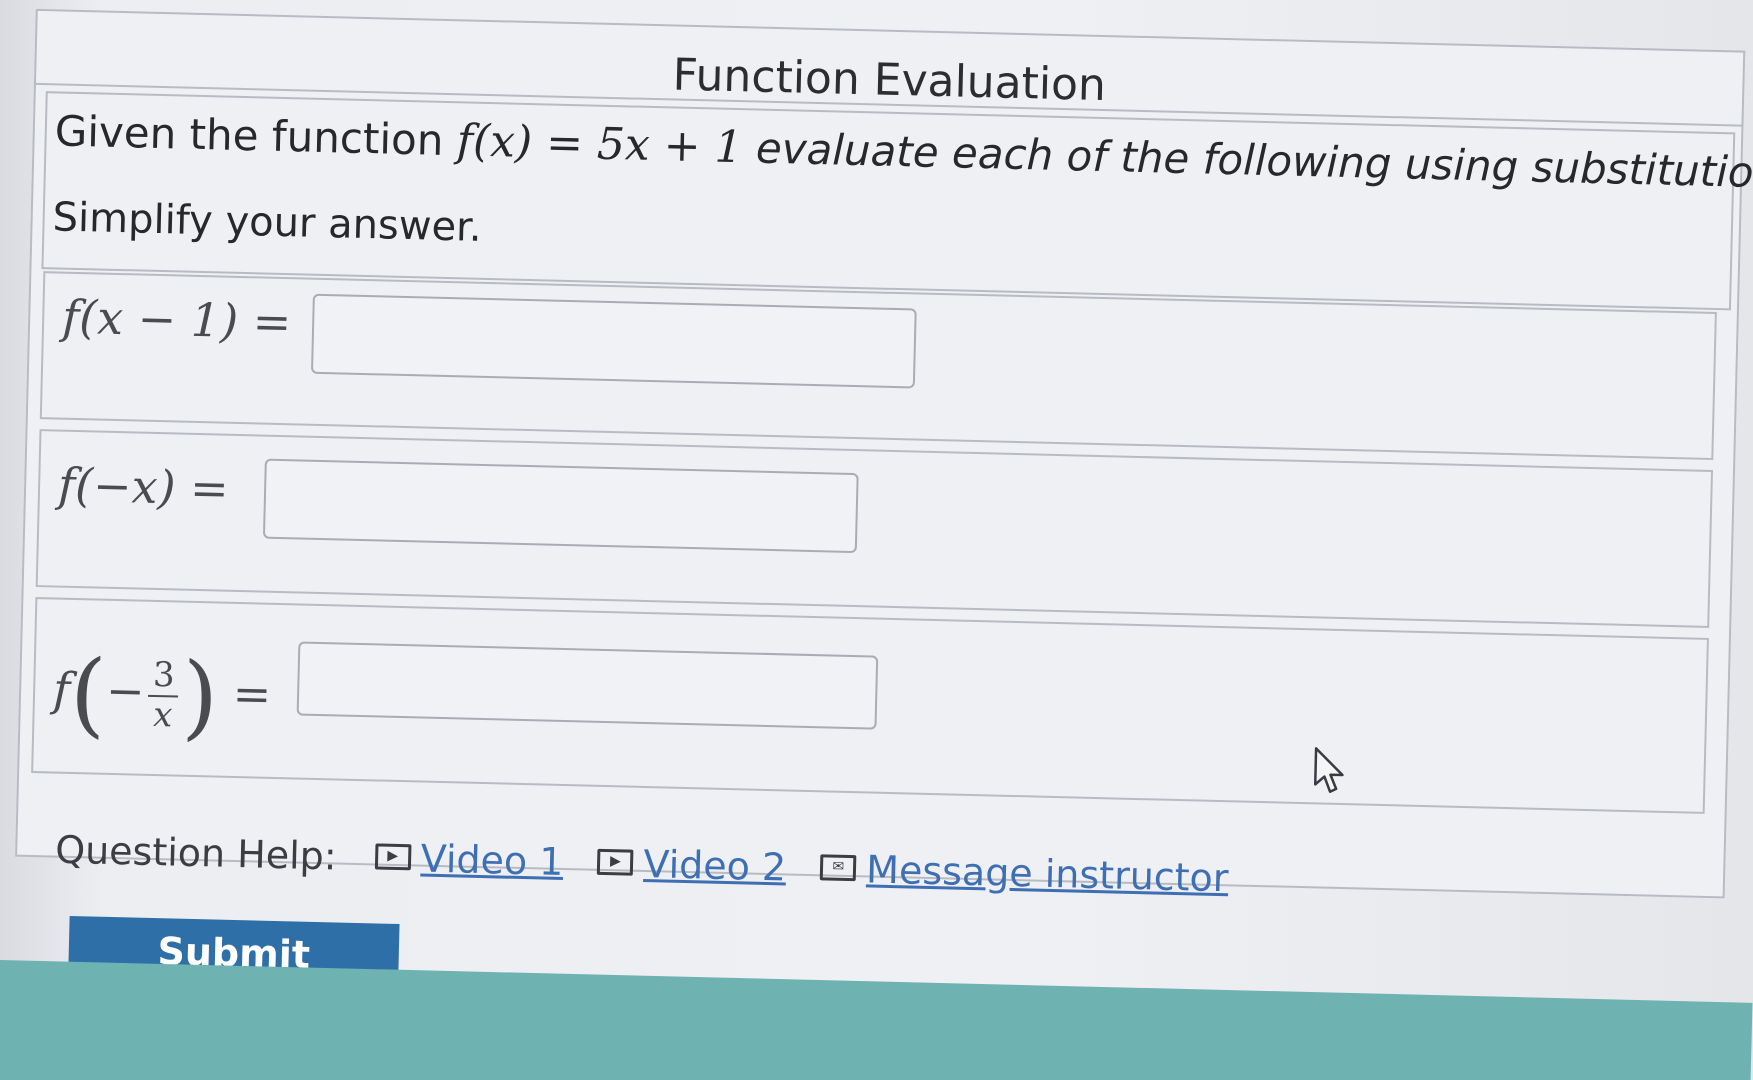 This screenshot has width=1753, height=1080. I want to click on video-1-link: Video 1, so click(492, 860).